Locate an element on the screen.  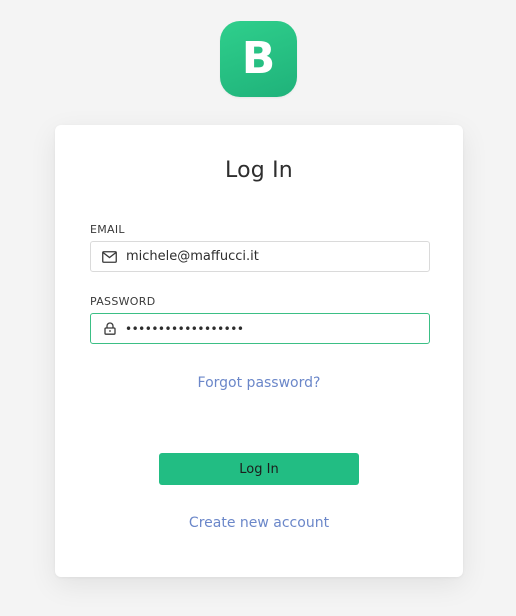
password-input is located at coordinates (270, 328).